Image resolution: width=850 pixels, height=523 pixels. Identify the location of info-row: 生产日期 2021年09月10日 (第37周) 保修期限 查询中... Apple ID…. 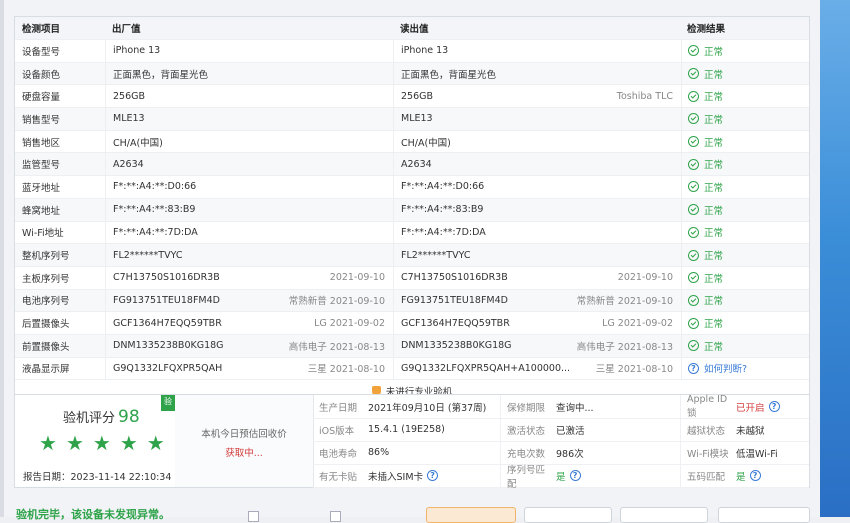
(561, 406).